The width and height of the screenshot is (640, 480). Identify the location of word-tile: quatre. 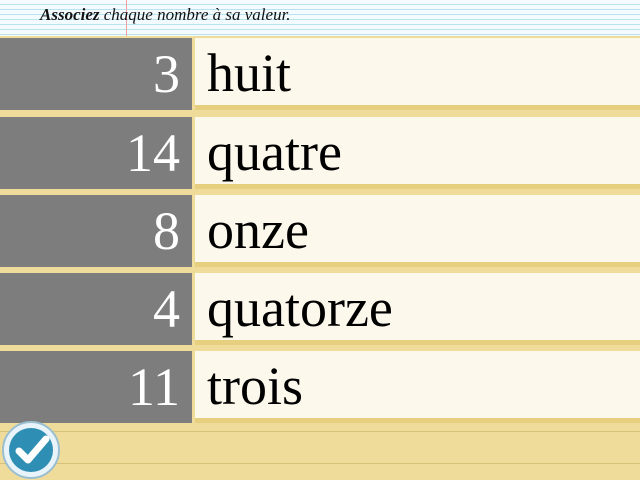
(417, 150).